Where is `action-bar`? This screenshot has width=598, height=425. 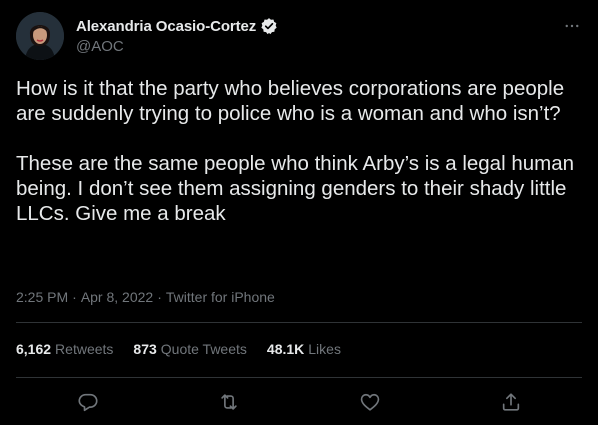 action-bar is located at coordinates (299, 402).